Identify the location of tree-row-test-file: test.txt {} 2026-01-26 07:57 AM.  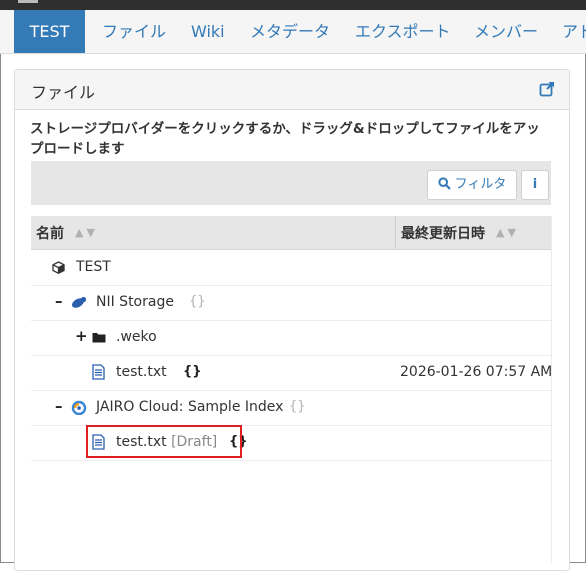
(292, 373).